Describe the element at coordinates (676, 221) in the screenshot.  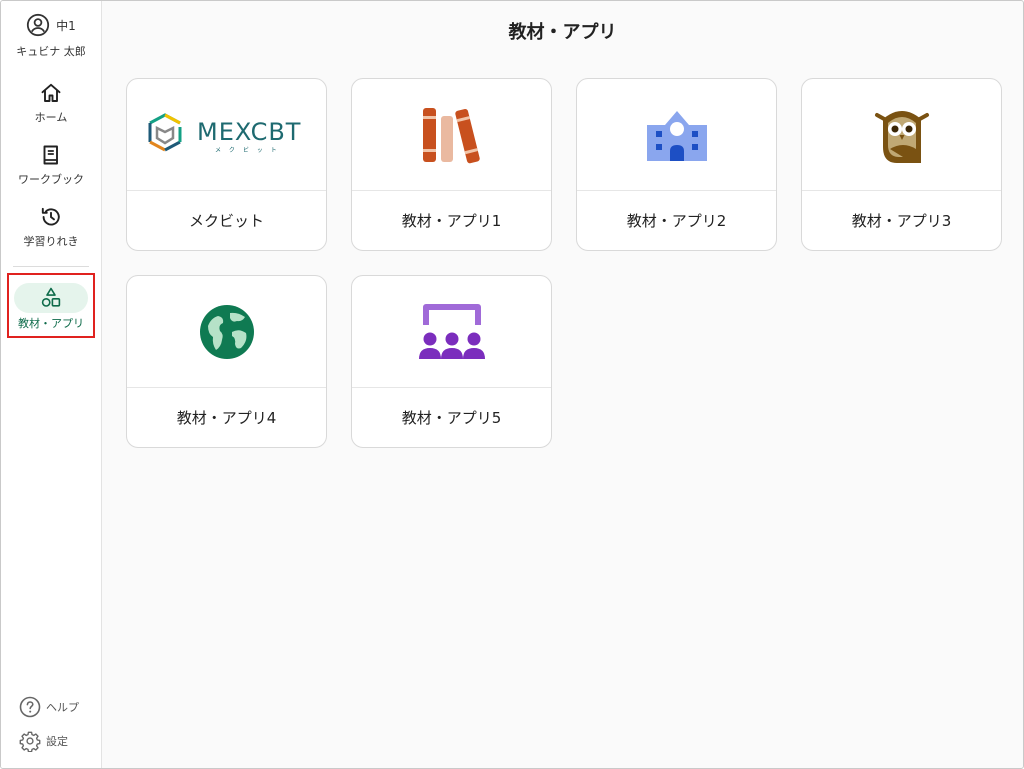
I see `card-label: 教材・アプリ2` at that location.